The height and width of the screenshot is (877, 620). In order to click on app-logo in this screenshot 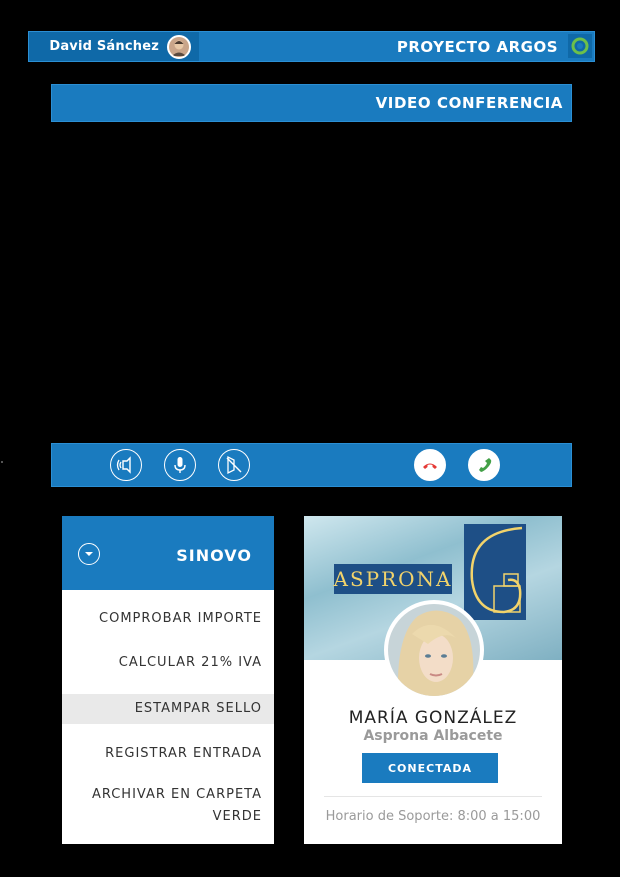, I will do `click(580, 46)`.